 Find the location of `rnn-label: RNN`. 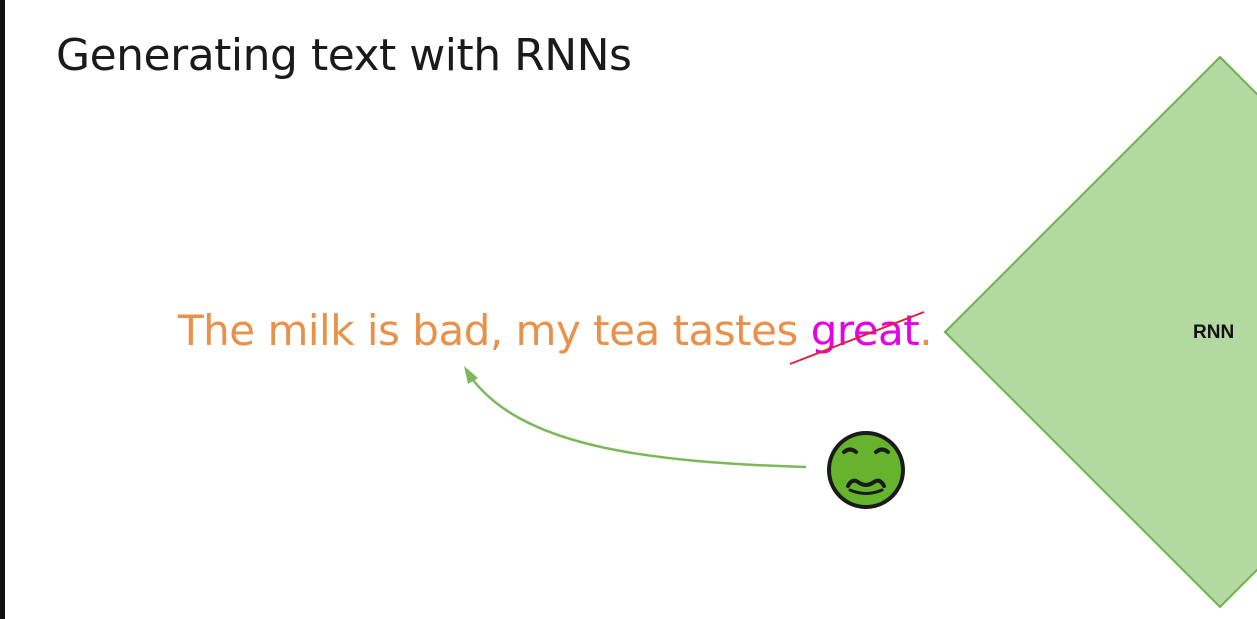

rnn-label: RNN is located at coordinates (1214, 332).